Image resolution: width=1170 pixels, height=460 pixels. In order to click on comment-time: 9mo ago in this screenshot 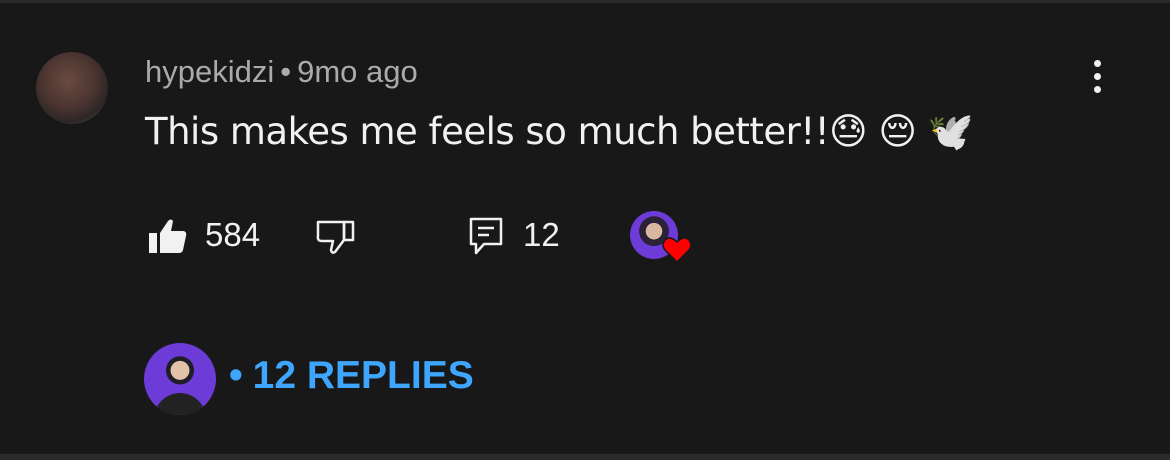, I will do `click(357, 71)`.